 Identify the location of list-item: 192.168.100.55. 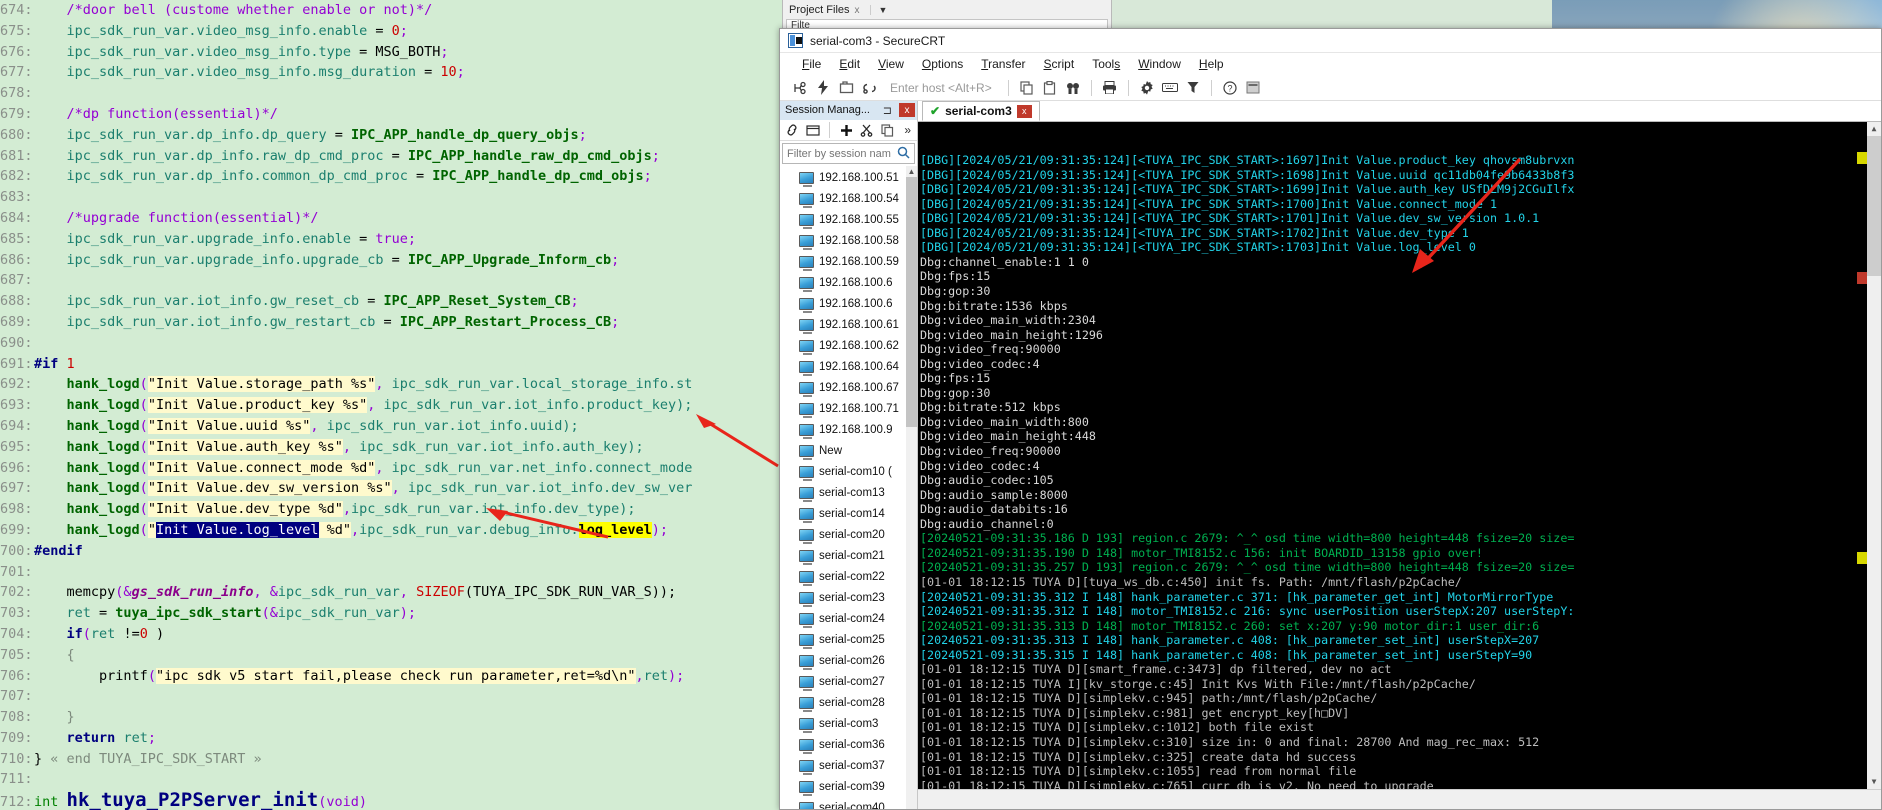
(848, 219).